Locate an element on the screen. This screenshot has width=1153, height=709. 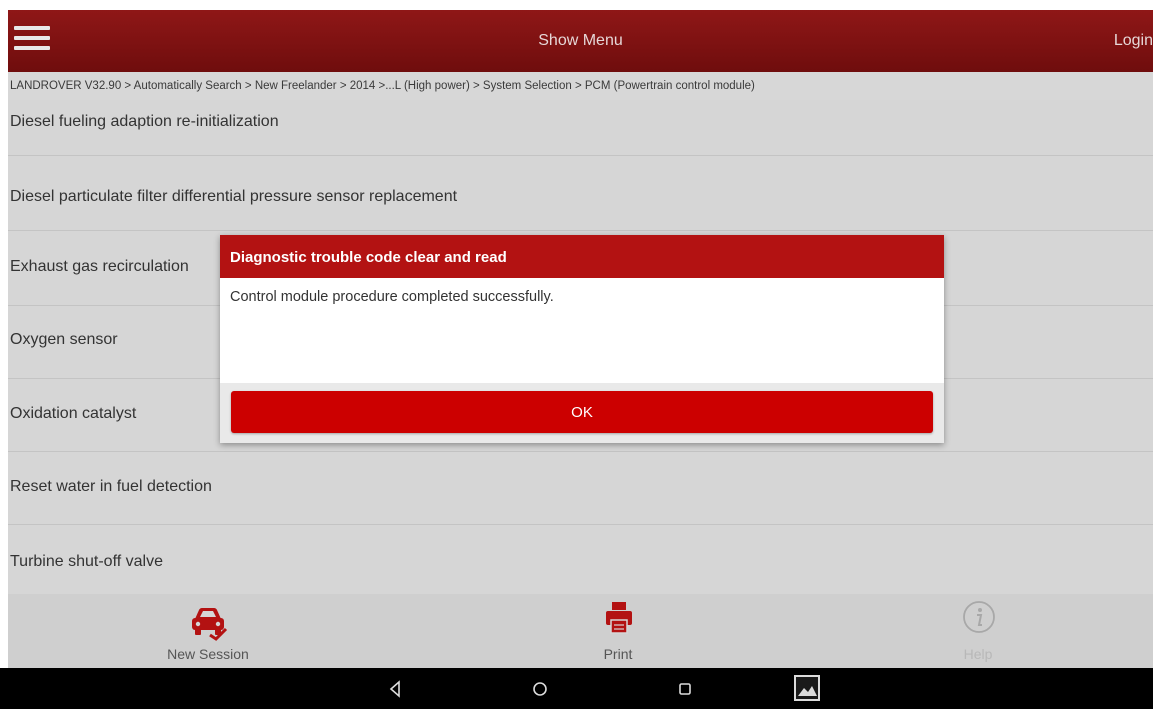
help-button: Help is located at coordinates (978, 631).